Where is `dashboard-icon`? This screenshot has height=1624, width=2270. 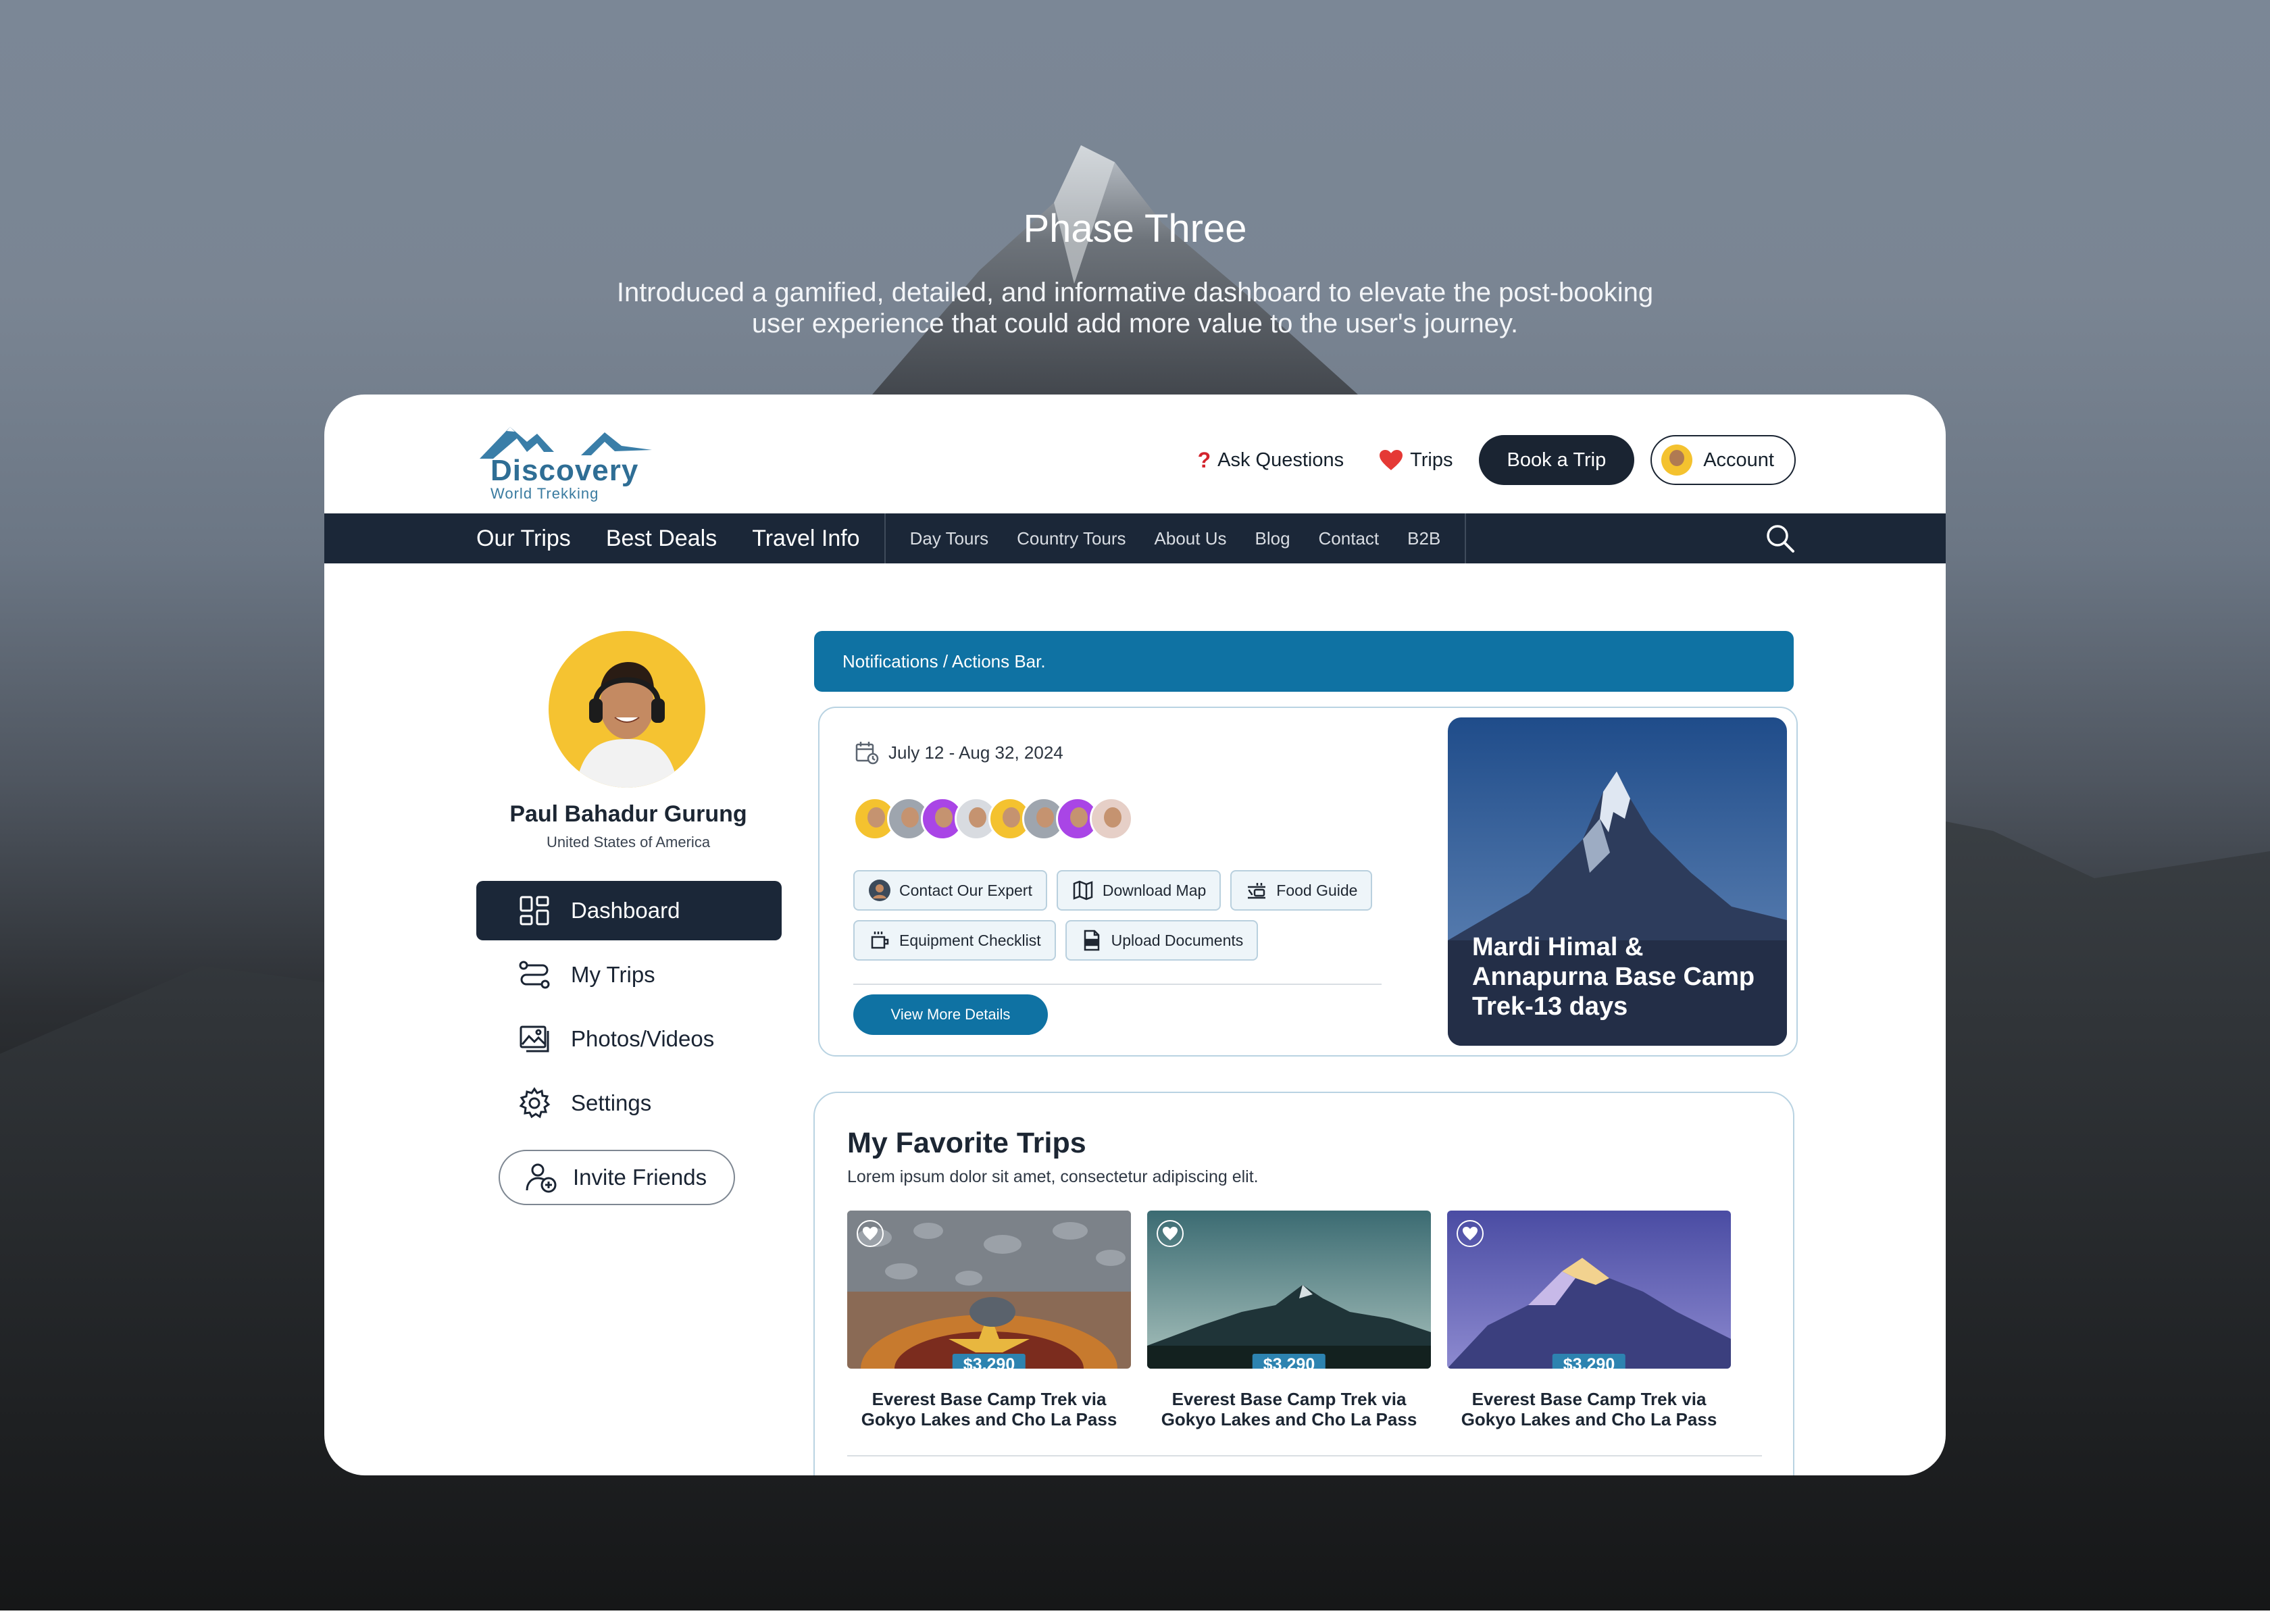 dashboard-icon is located at coordinates (534, 910).